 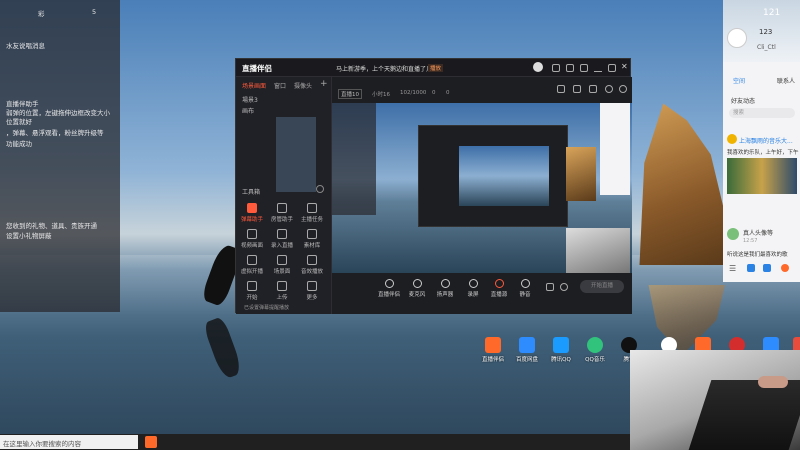 What do you see at coordinates (303, 85) in the screenshot?
I see `tab-camera: 摄像头` at bounding box center [303, 85].